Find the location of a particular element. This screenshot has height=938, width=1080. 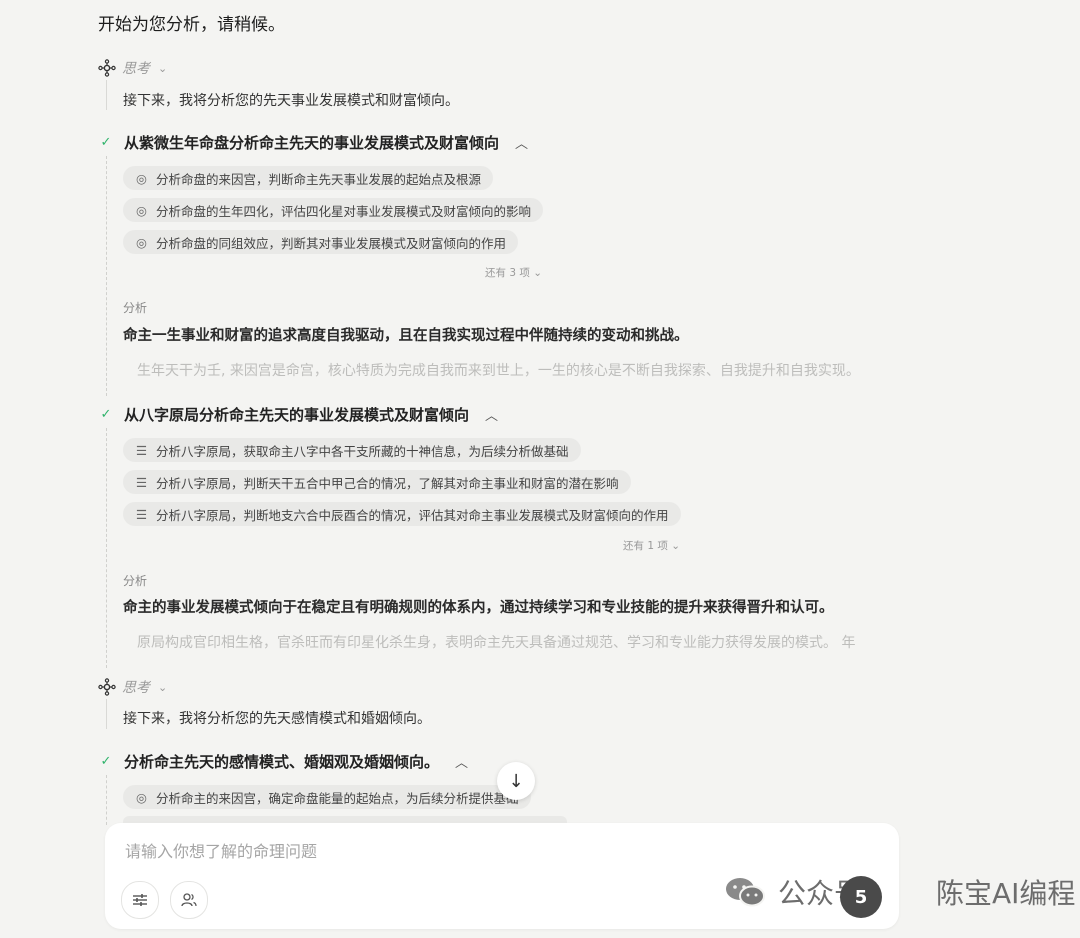

think-toggle-1: 思考 ⌄ is located at coordinates (132, 68).